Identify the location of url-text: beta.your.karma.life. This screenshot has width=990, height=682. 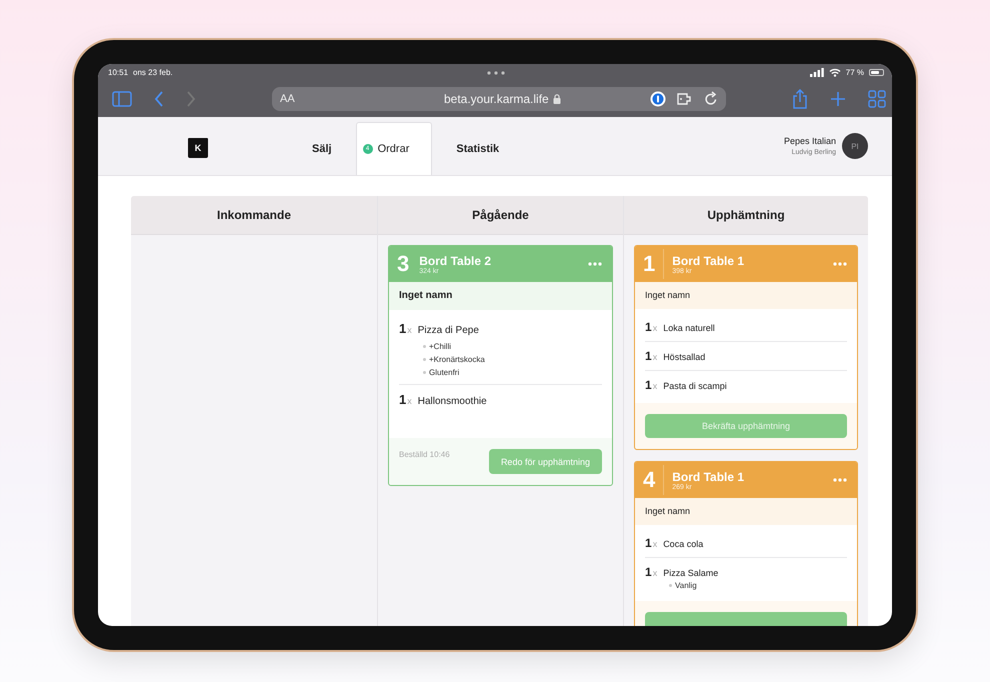
(496, 99).